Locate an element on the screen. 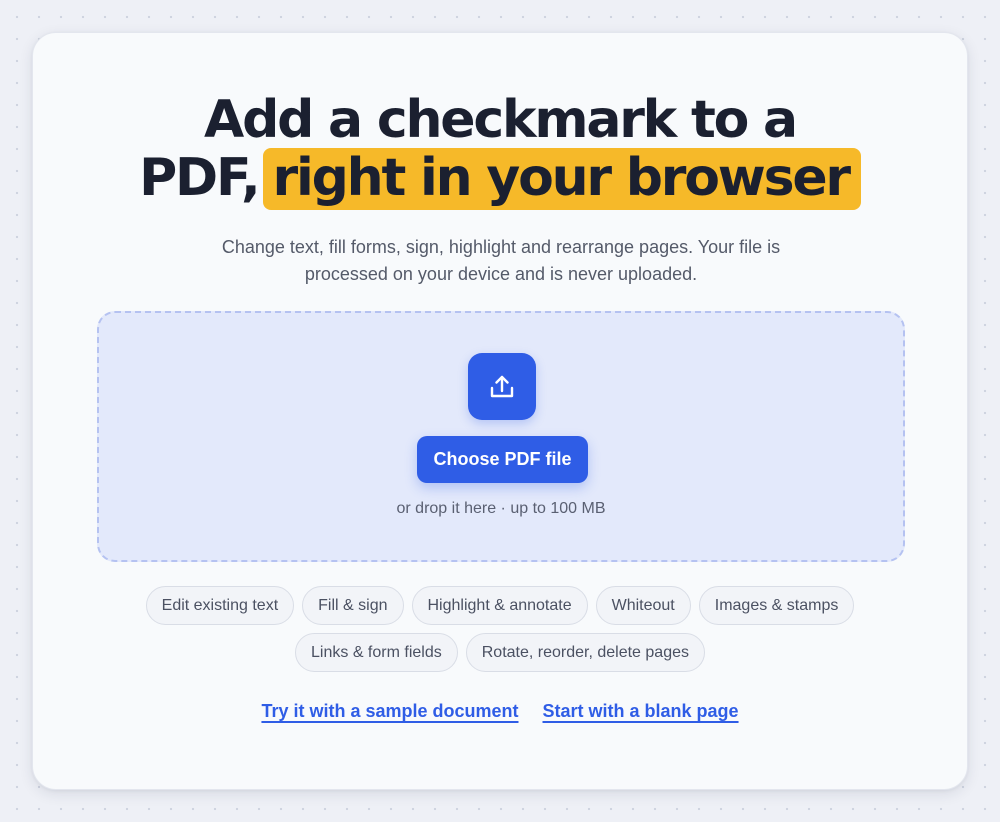 The height and width of the screenshot is (822, 1000). feature-chip-images: Images & stamps is located at coordinates (776, 605).